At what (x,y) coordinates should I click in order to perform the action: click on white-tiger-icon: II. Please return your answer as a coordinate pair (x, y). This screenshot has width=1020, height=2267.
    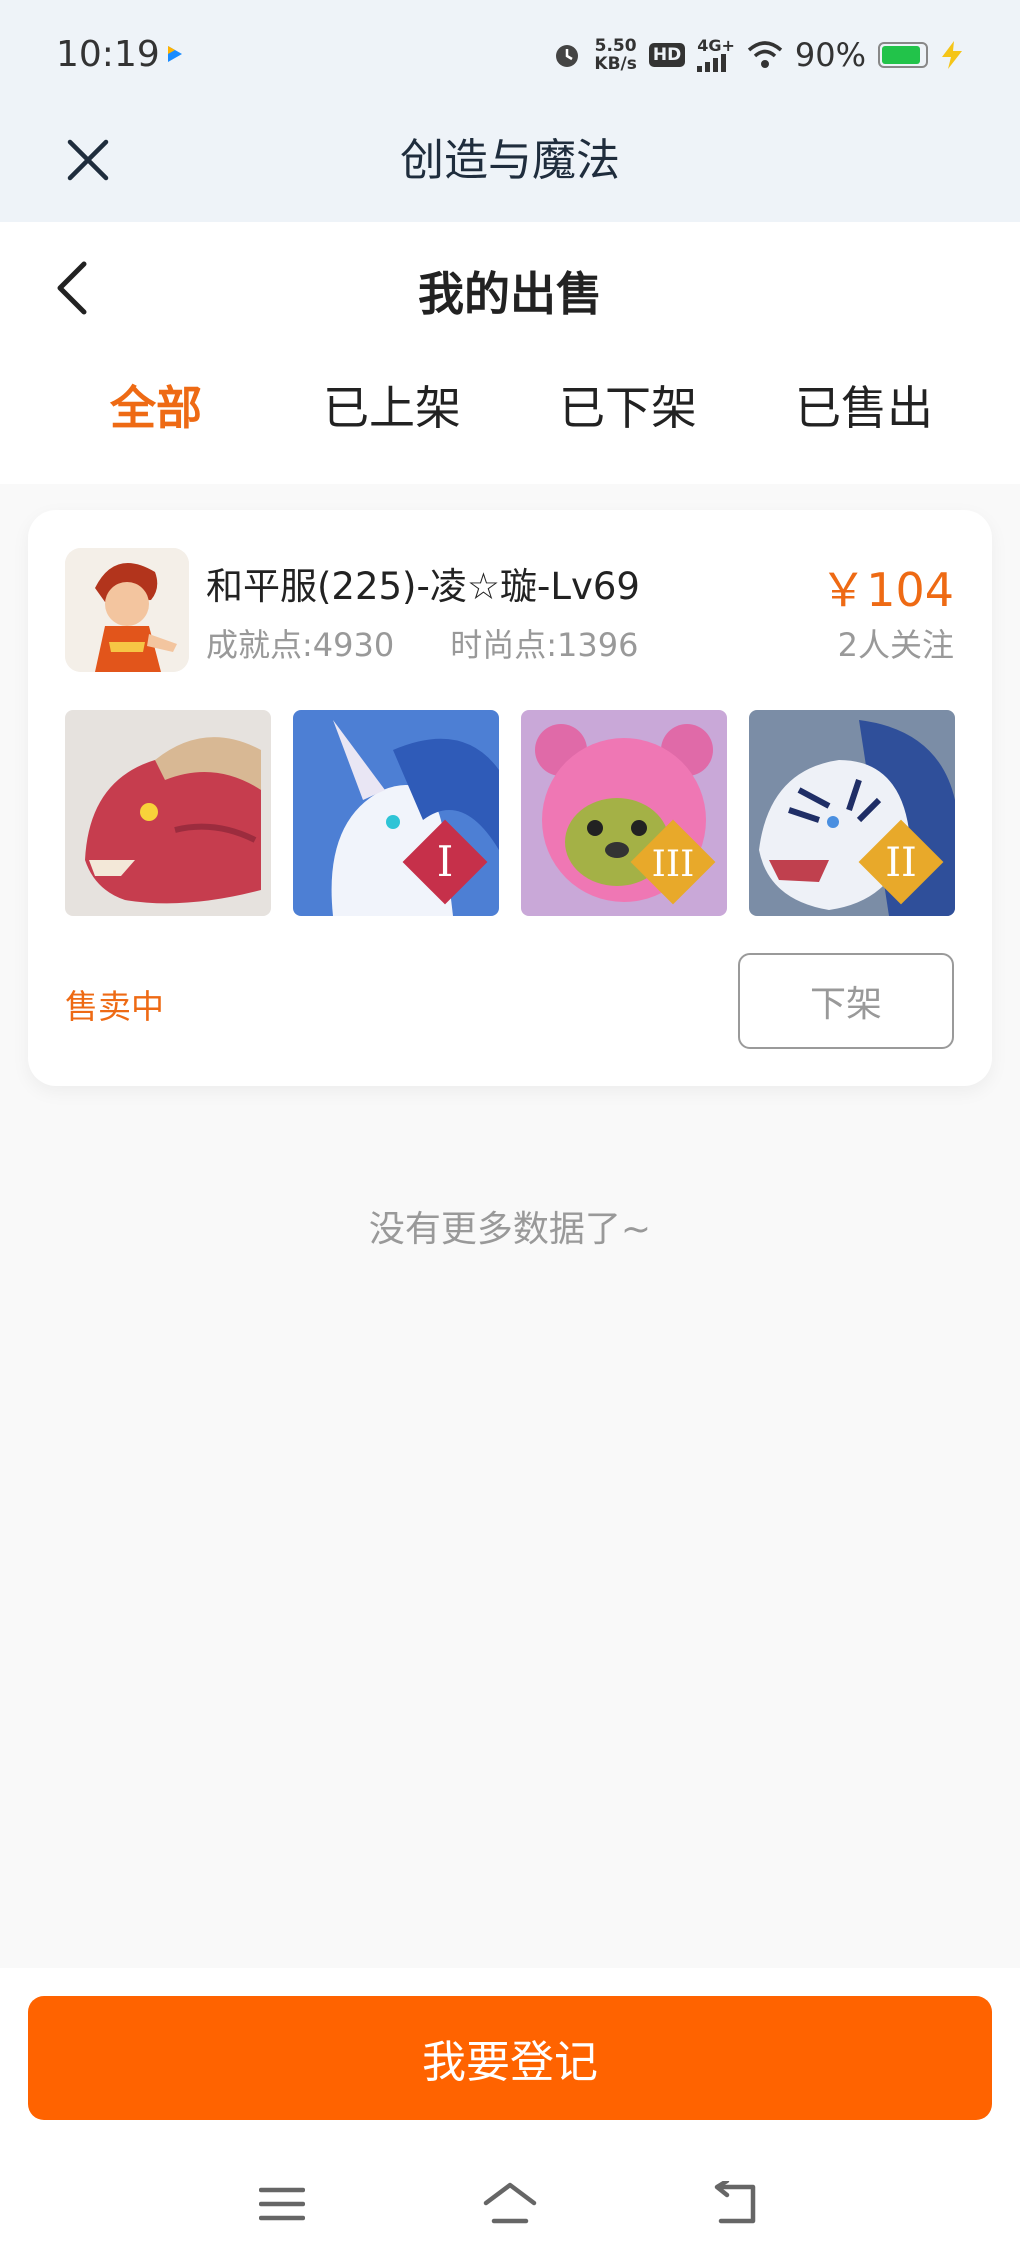
    Looking at the image, I should click on (852, 813).